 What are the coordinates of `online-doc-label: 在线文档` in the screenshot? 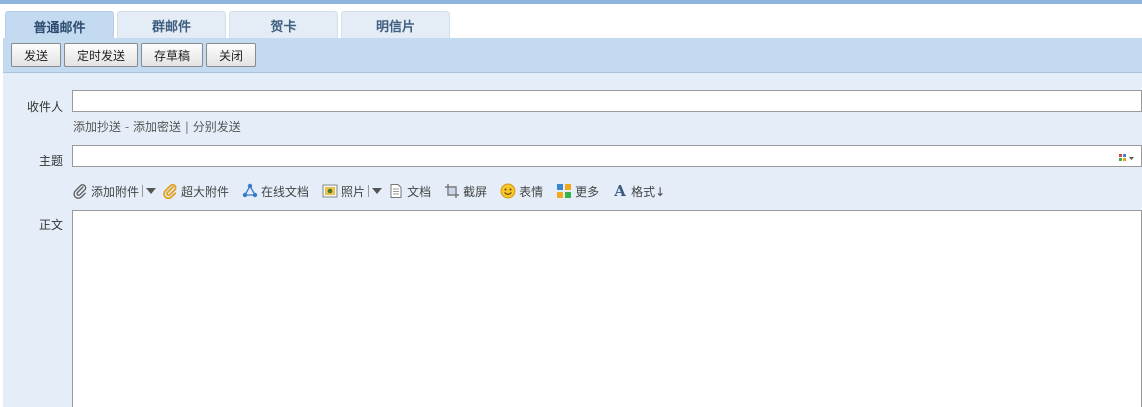 It's located at (285, 191).